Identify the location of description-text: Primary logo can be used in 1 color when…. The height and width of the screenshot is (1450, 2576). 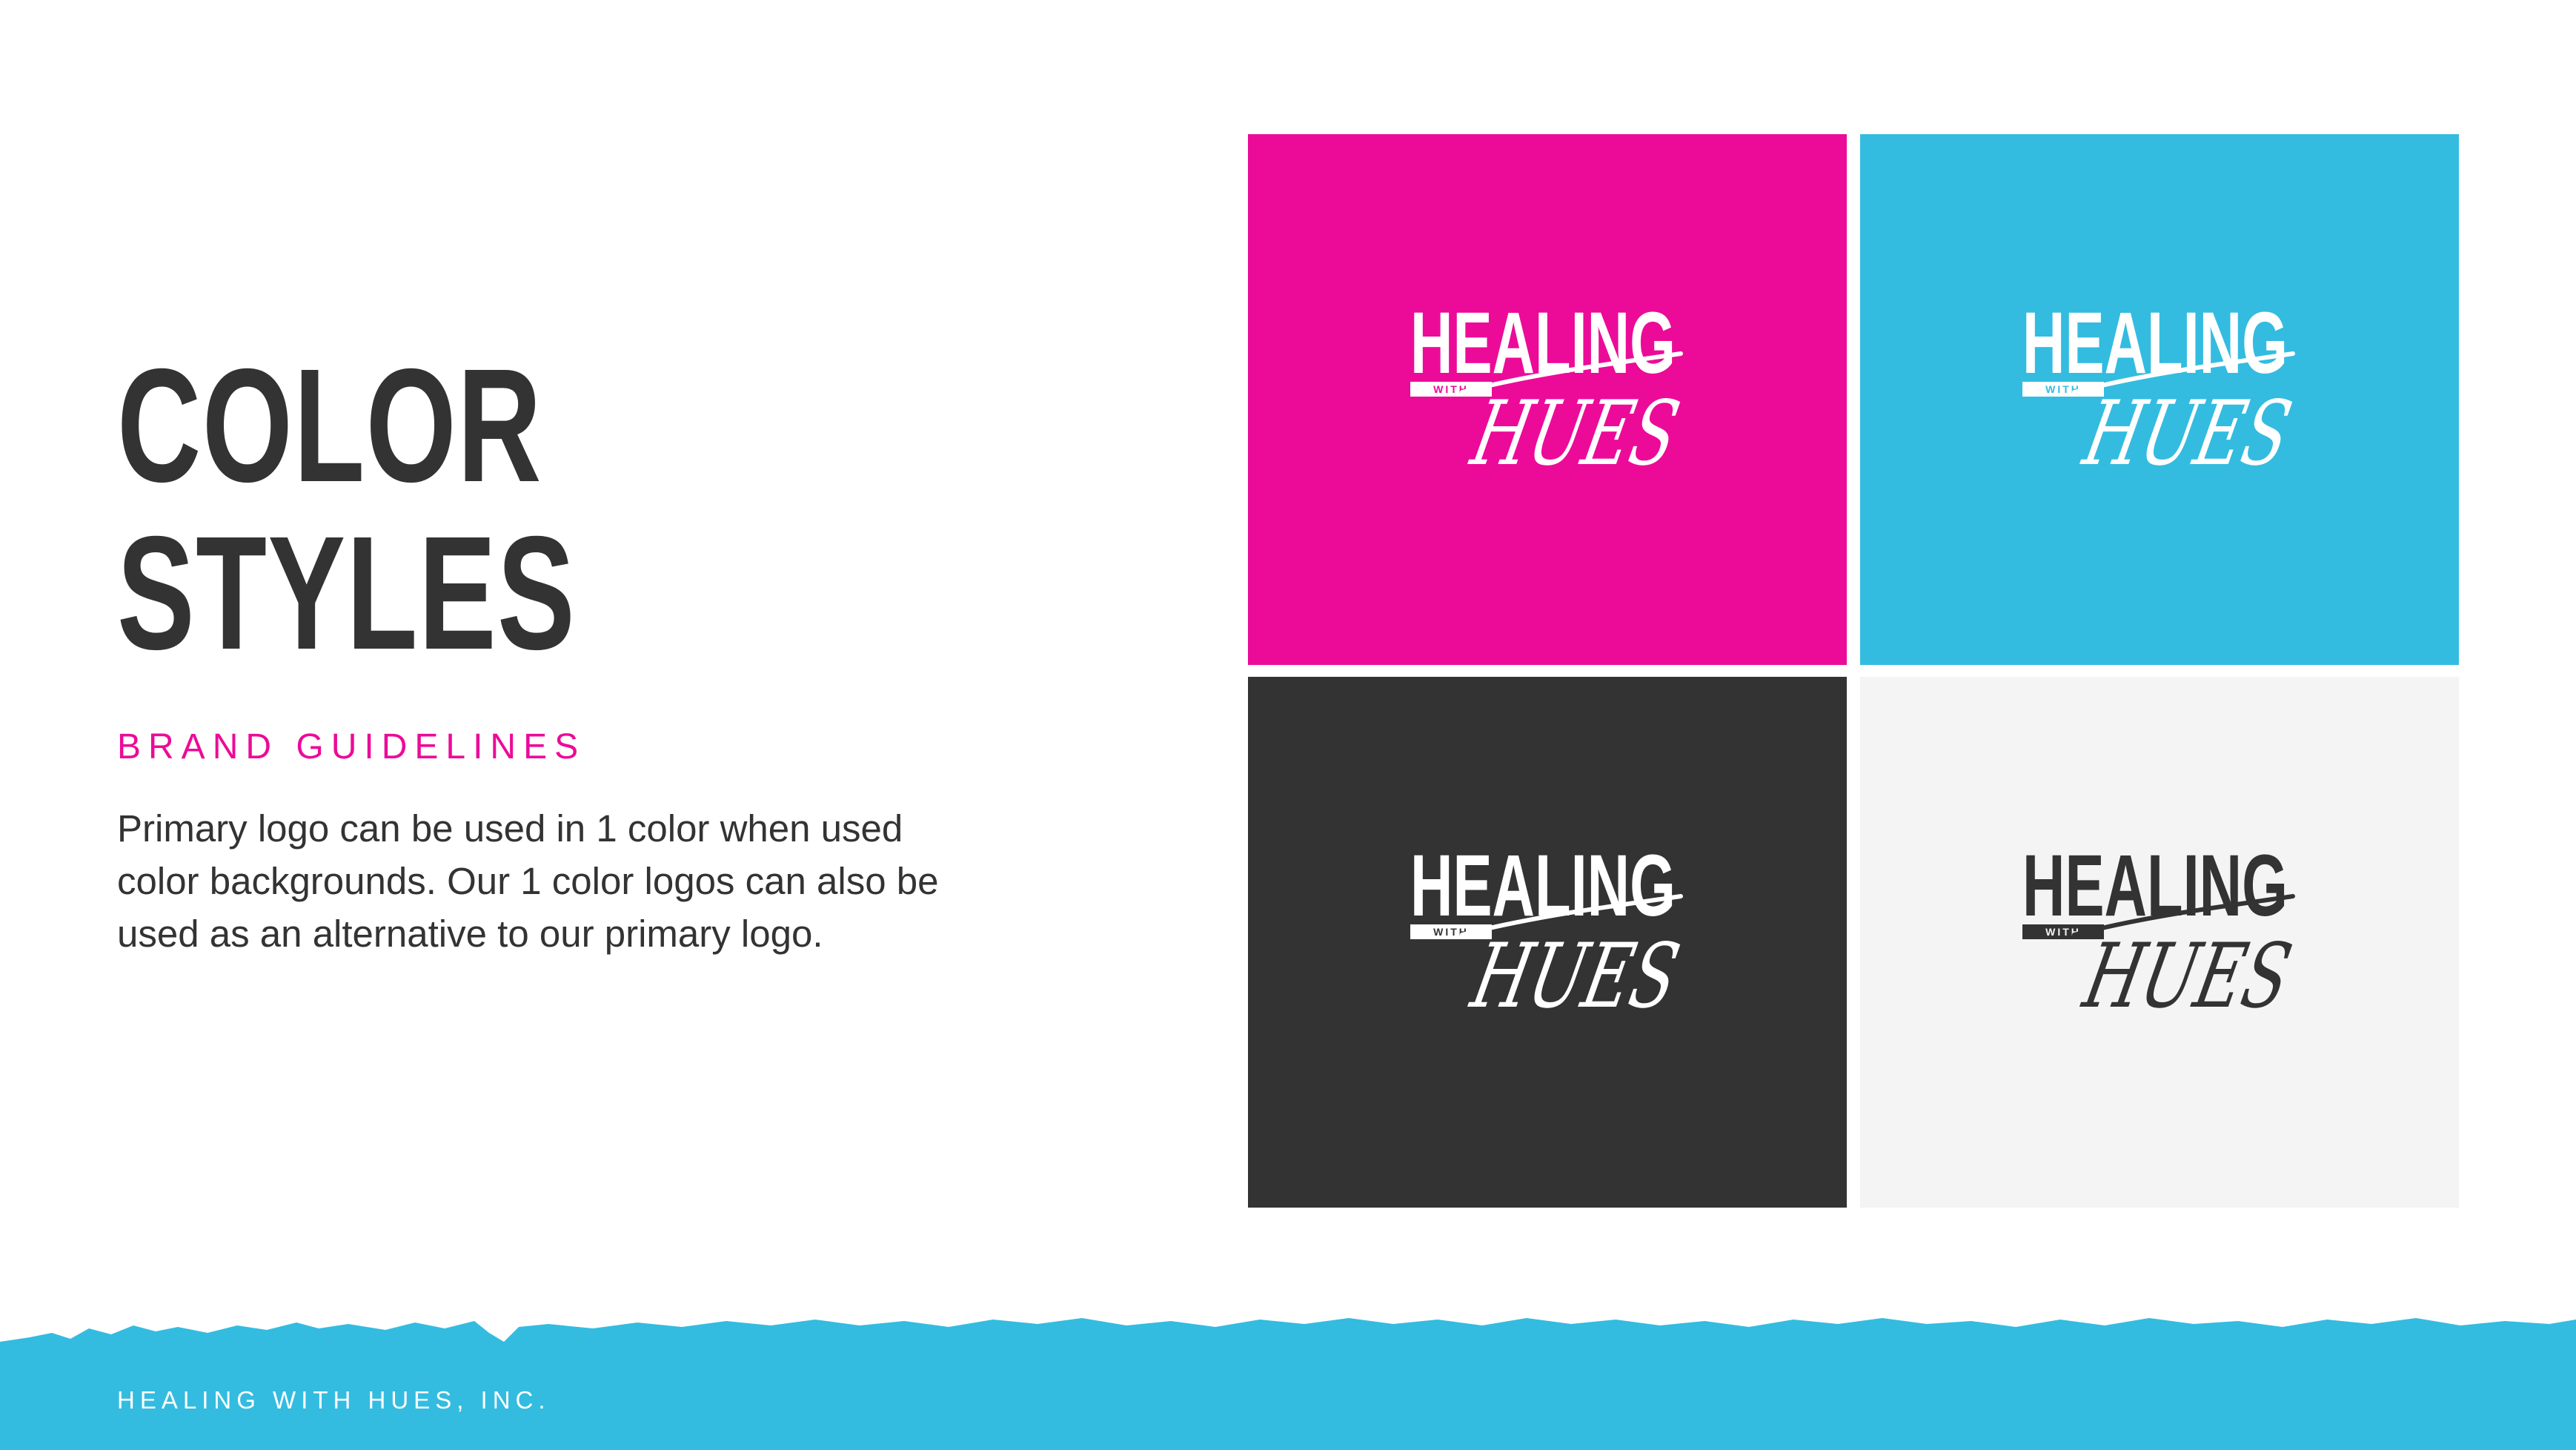
(528, 881).